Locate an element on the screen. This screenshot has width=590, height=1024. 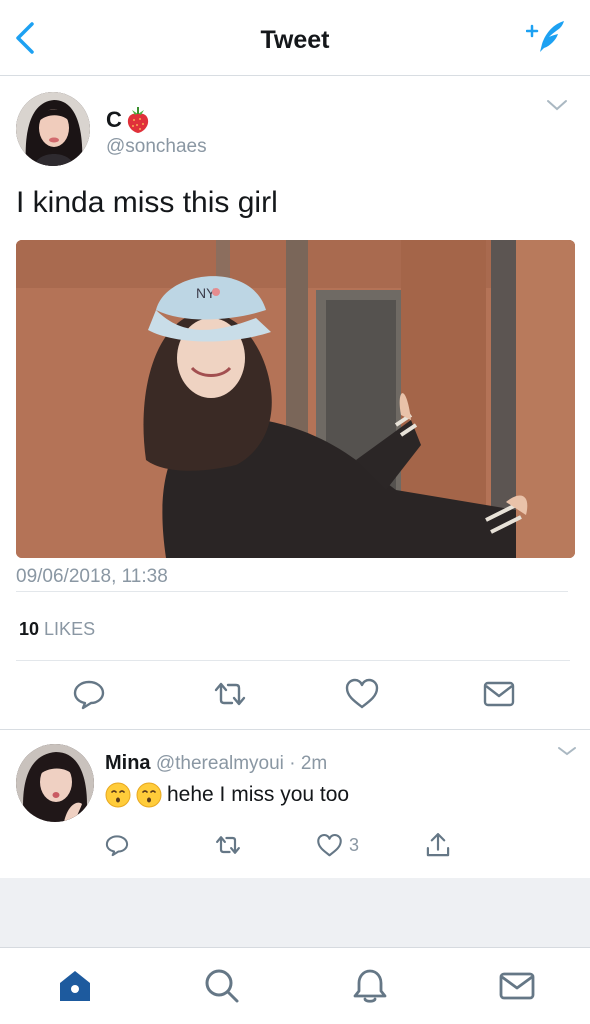
reply-text-content: hehe I miss you too is located at coordinates (258, 794).